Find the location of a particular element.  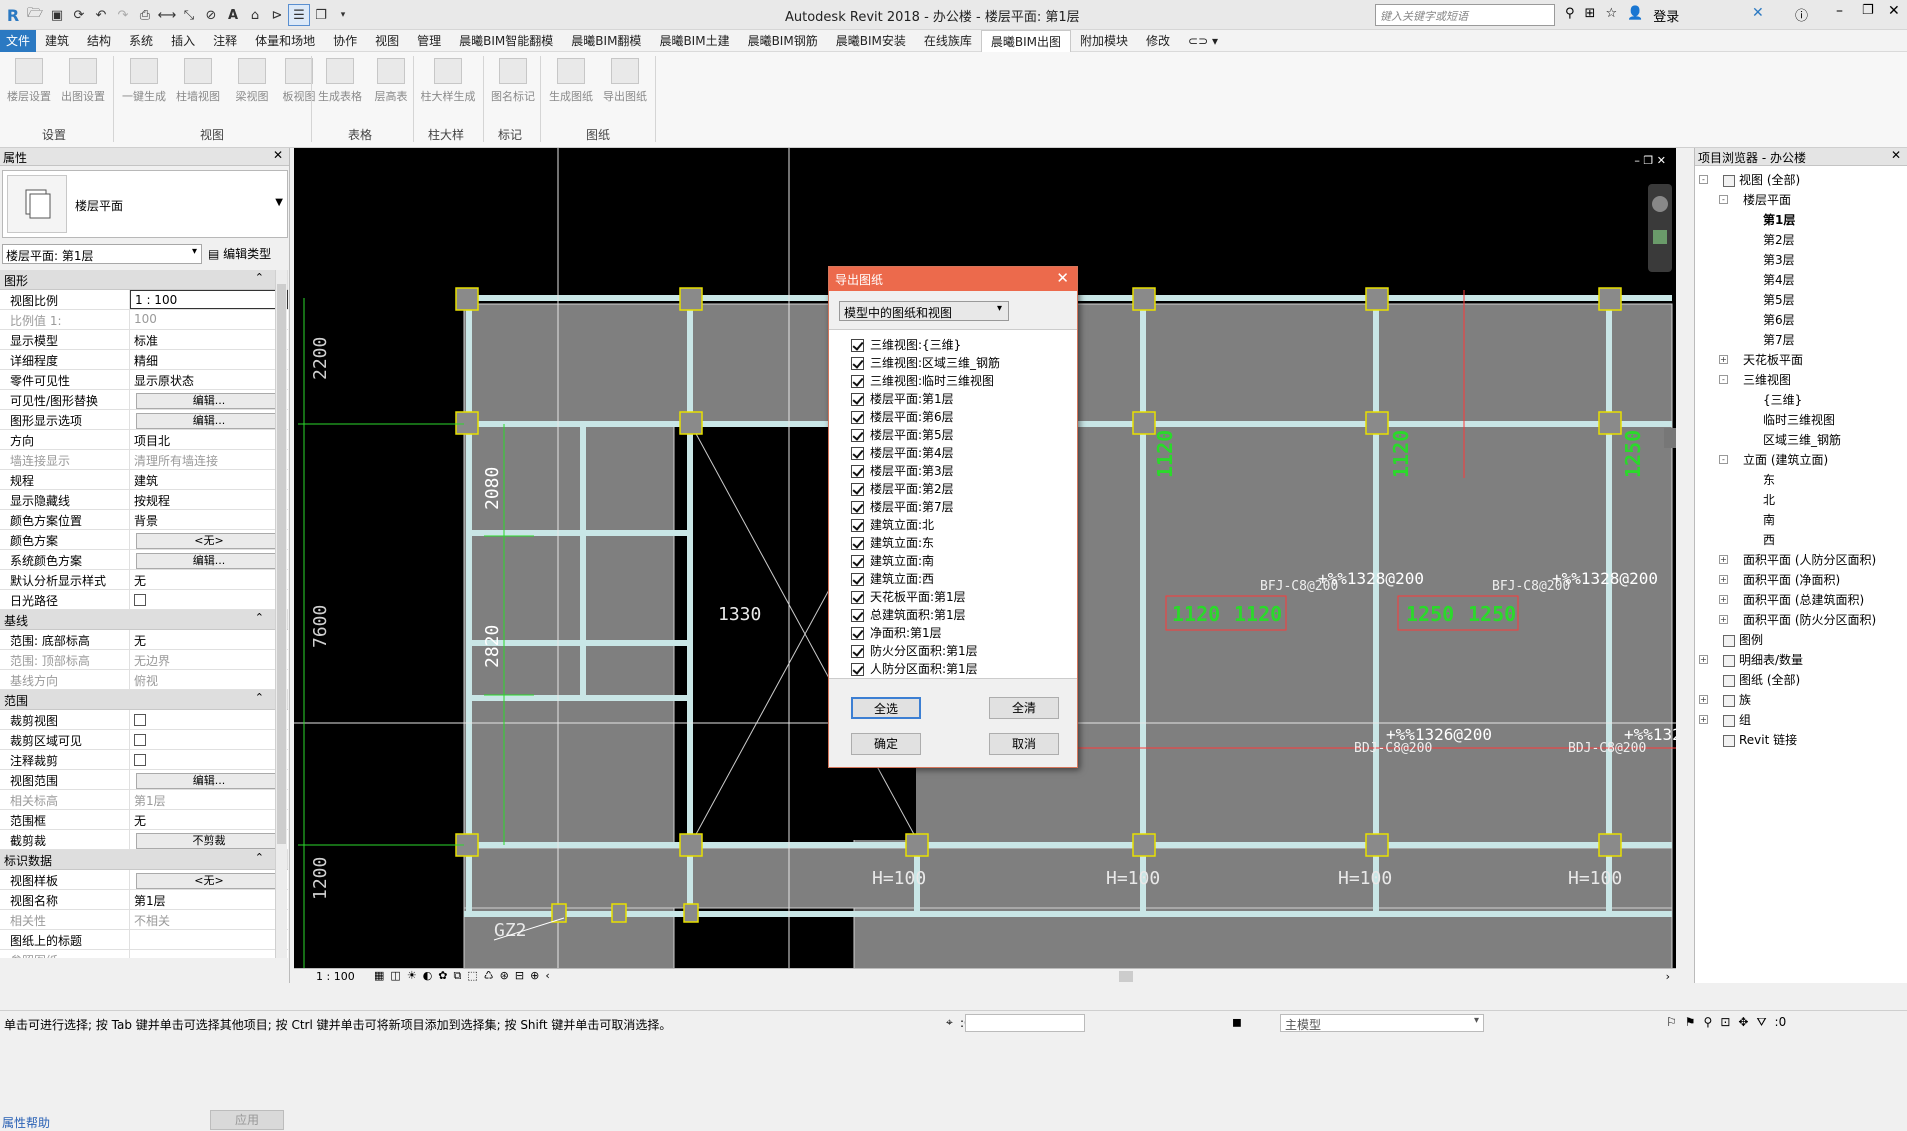

apply-button: 应用 is located at coordinates (247, 1120).